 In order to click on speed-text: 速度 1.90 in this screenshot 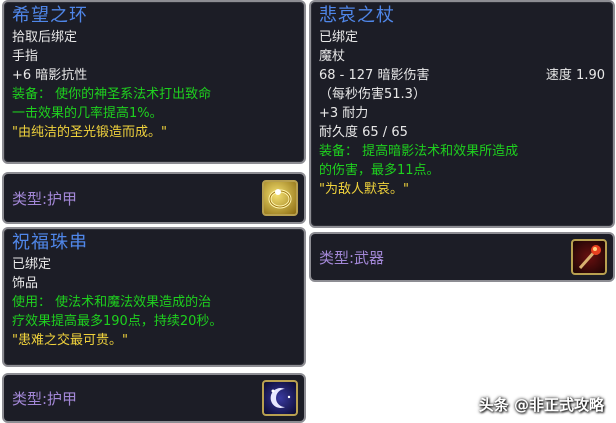, I will do `click(575, 75)`.